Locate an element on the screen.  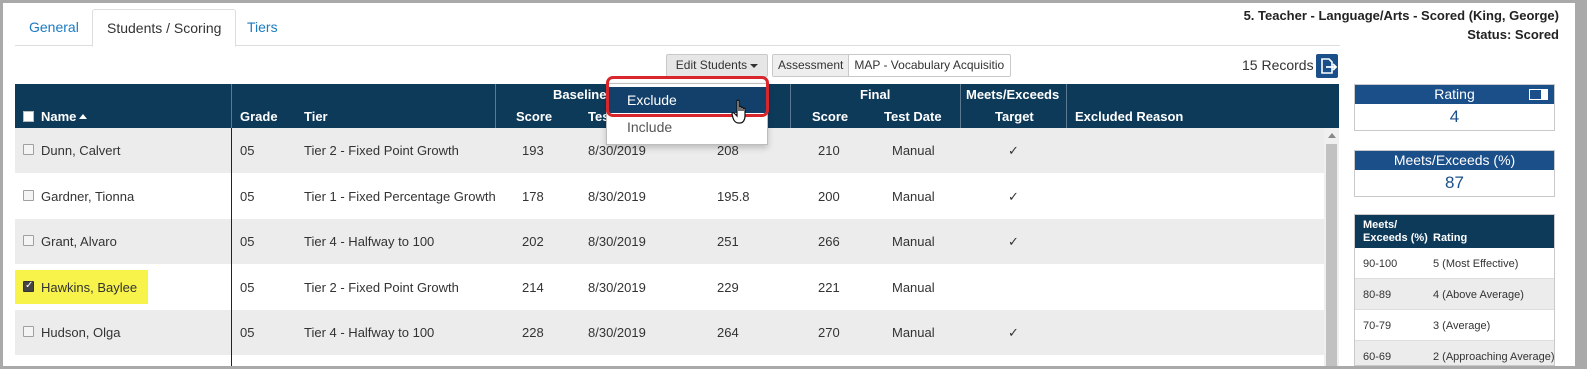
sort-asc-icon is located at coordinates (83, 116).